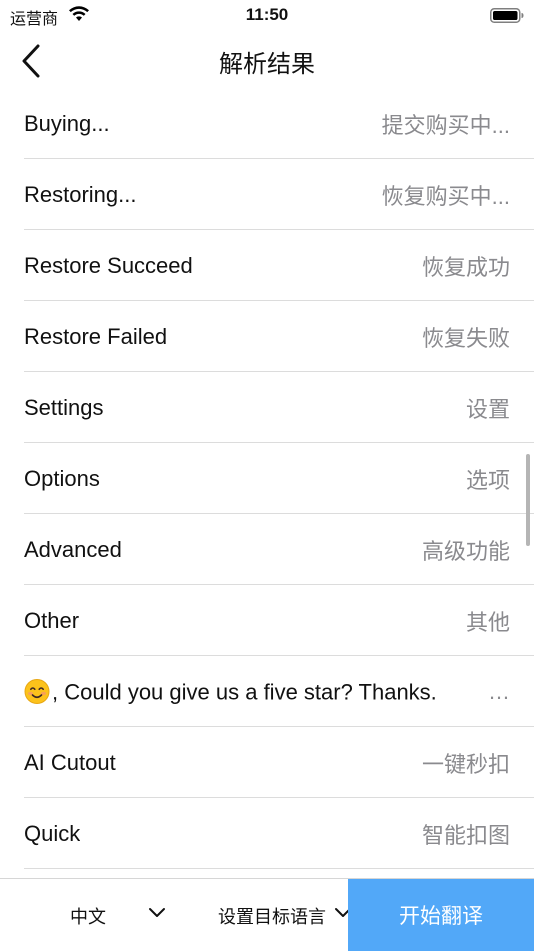 This screenshot has width=534, height=951. What do you see at coordinates (52, 620) in the screenshot?
I see `item-key: Other` at bounding box center [52, 620].